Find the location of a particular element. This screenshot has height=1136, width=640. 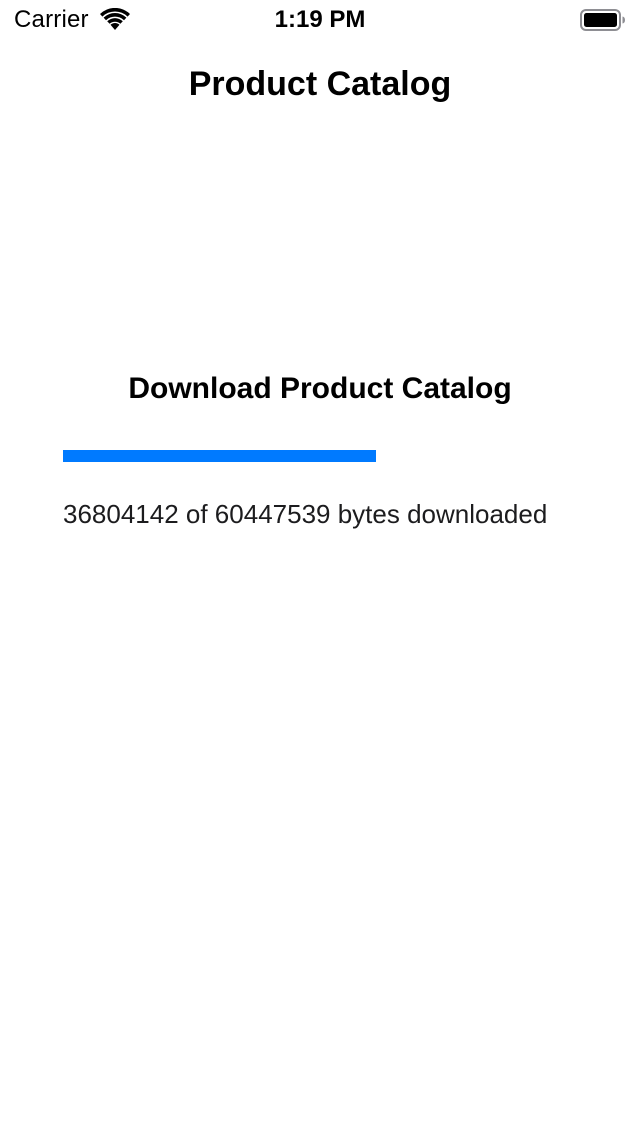

bytes-downloaded-status: 36804142 of 60447539 bytes downloaded is located at coordinates (305, 514).